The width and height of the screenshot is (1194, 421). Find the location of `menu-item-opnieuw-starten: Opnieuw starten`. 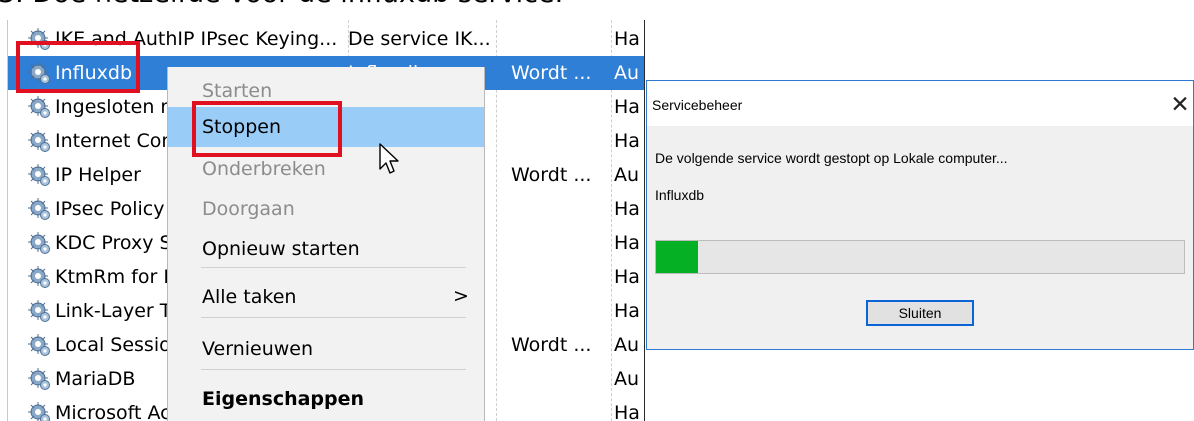

menu-item-opnieuw-starten: Opnieuw starten is located at coordinates (326, 249).